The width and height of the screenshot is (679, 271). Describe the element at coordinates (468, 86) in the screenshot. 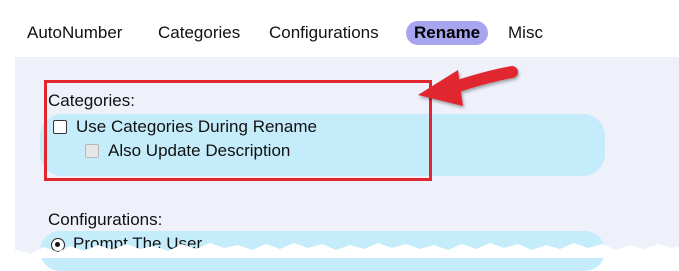

I see `red-arrow-icon` at that location.